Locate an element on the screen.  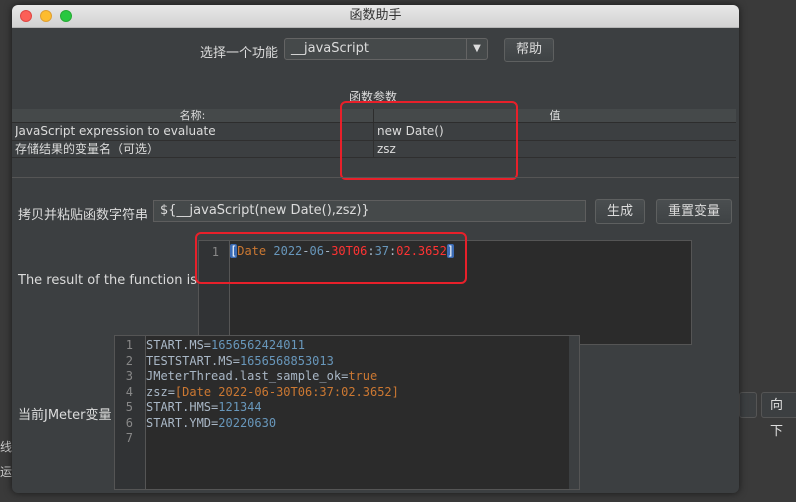
section-separator is located at coordinates (375, 177).